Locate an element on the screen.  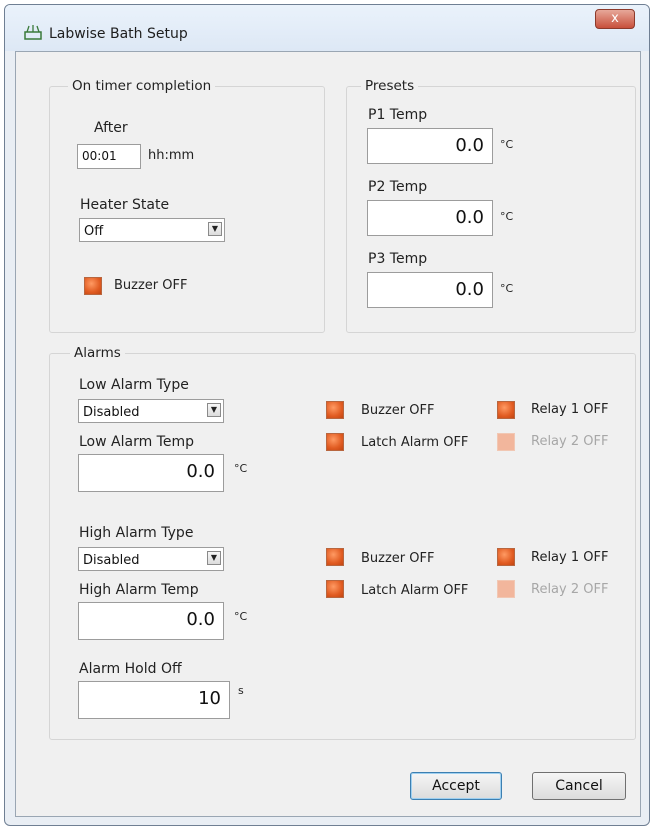
heater-state-label: Heater State is located at coordinates (125, 205).